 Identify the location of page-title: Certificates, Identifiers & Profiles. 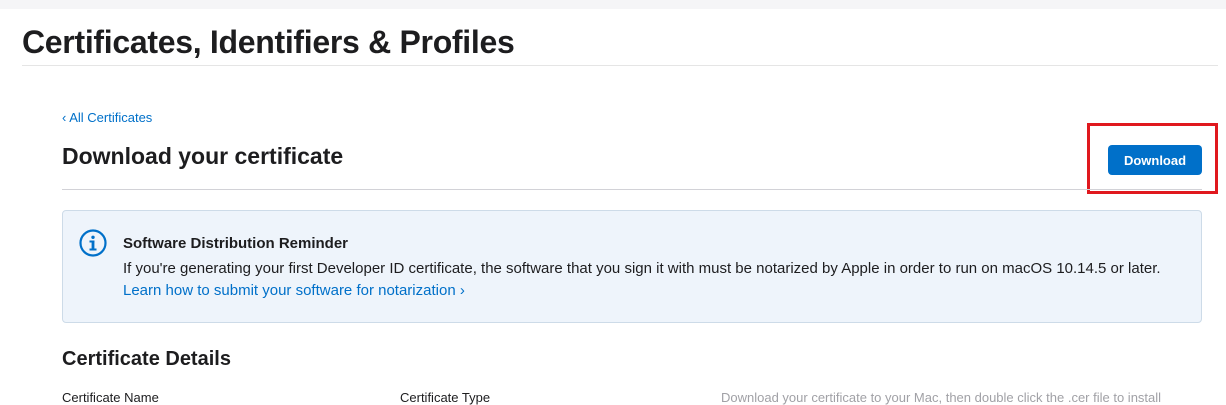
(268, 42).